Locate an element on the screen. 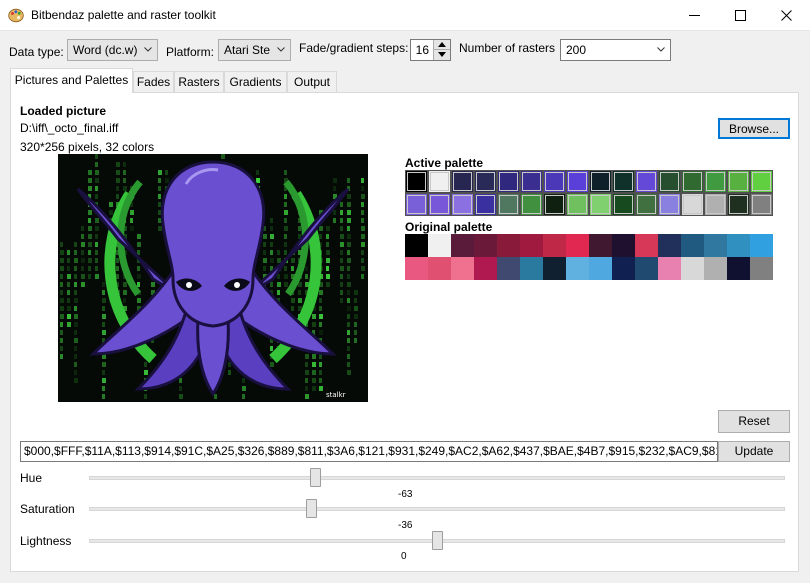 Image resolution: width=810 pixels, height=583 pixels. rasters-select: 200 is located at coordinates (615, 50).